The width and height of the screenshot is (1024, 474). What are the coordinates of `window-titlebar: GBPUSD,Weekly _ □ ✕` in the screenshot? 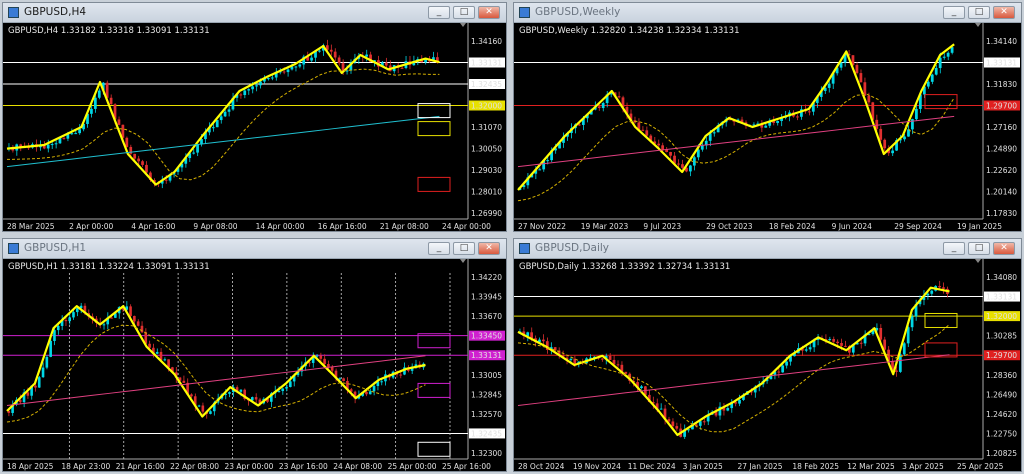 It's located at (767, 13).